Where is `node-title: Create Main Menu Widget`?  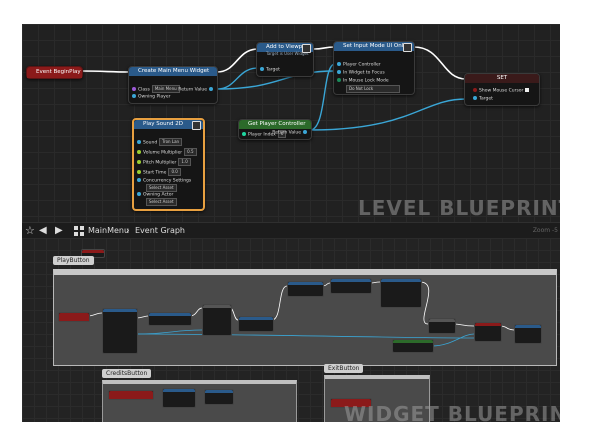
node-title: Create Main Menu Widget is located at coordinates (173, 71).